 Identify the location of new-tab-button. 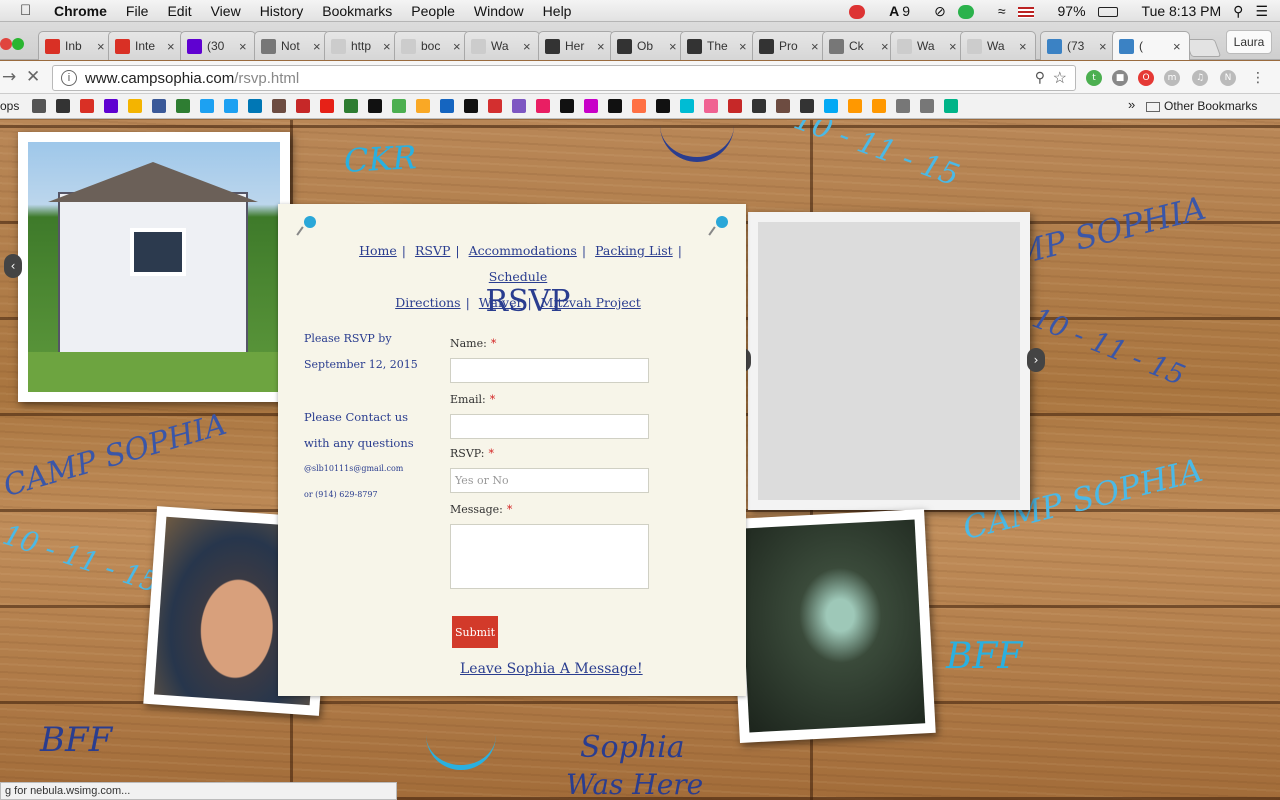
(1203, 48).